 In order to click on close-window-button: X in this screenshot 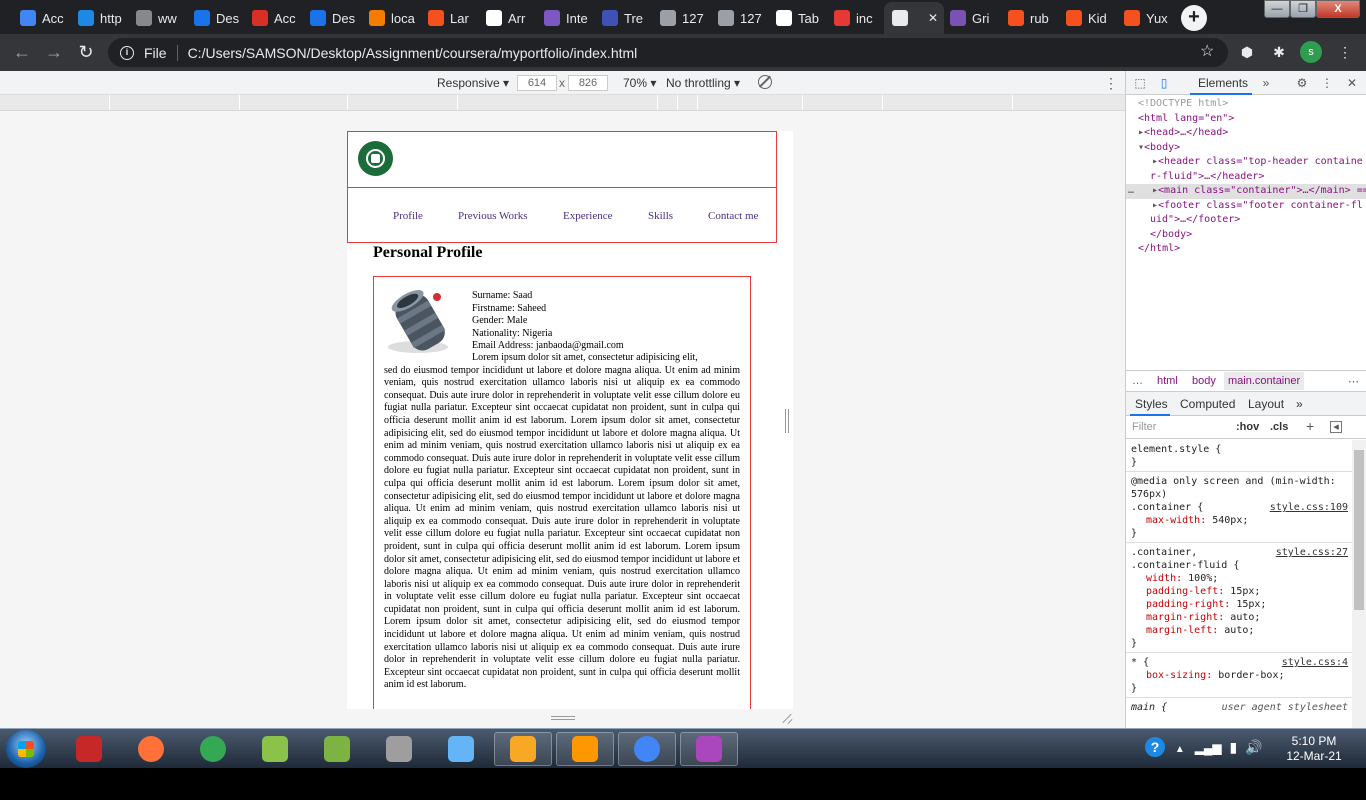, I will do `click(1338, 9)`.